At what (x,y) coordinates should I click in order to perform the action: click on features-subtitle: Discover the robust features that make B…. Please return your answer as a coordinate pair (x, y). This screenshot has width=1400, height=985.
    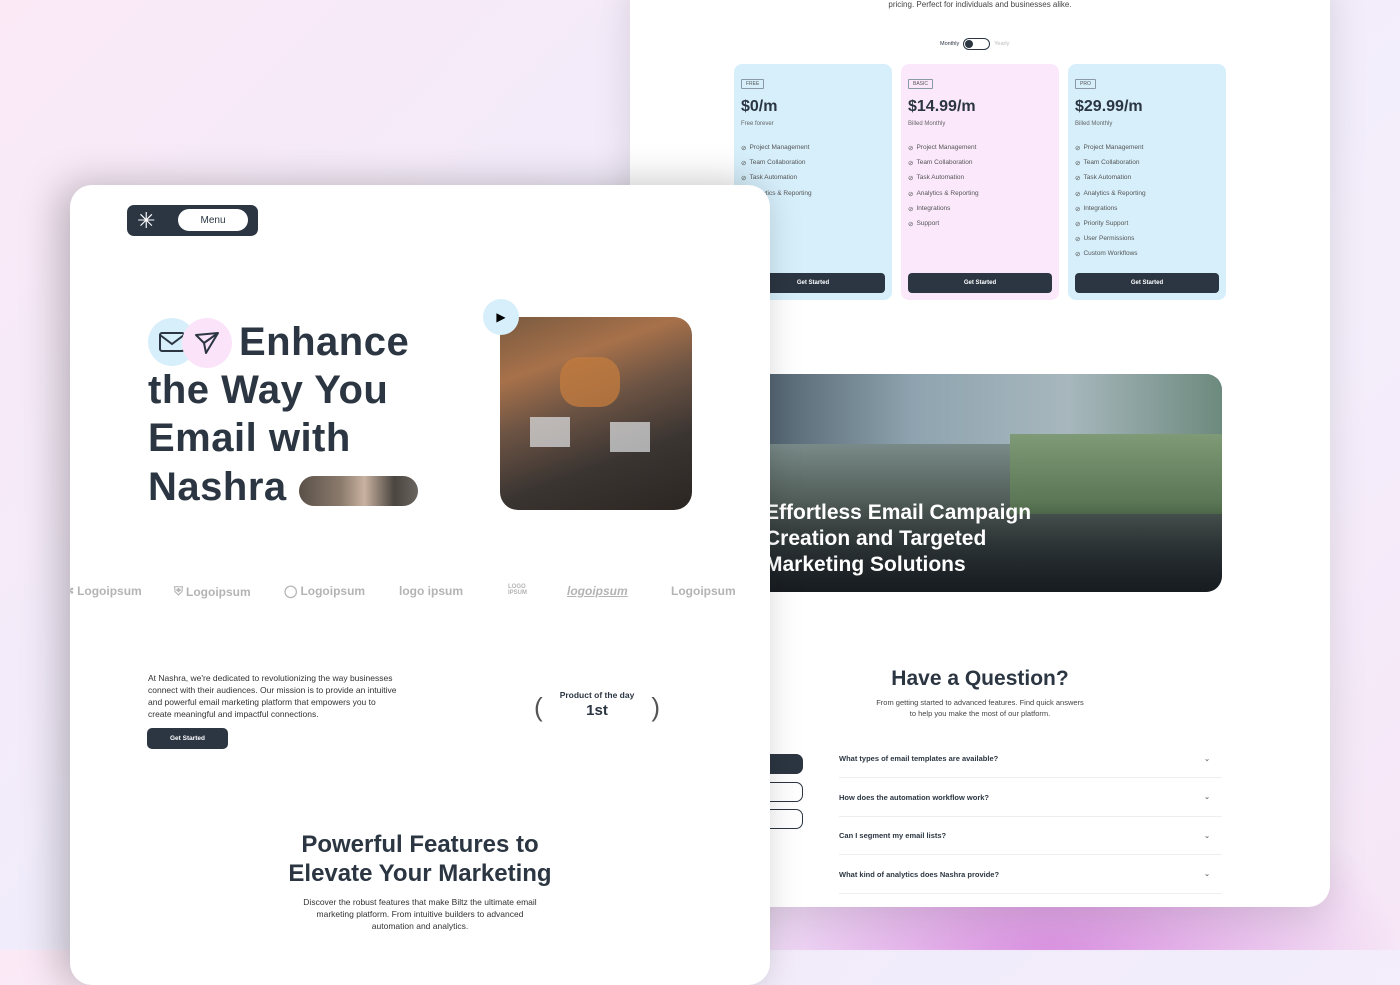
    Looking at the image, I should click on (420, 914).